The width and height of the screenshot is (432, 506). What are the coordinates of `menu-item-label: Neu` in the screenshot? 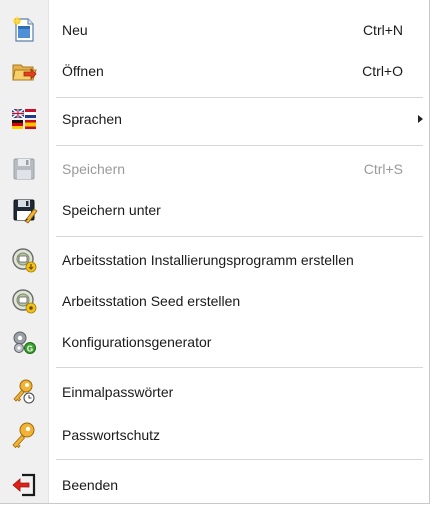 It's located at (75, 30).